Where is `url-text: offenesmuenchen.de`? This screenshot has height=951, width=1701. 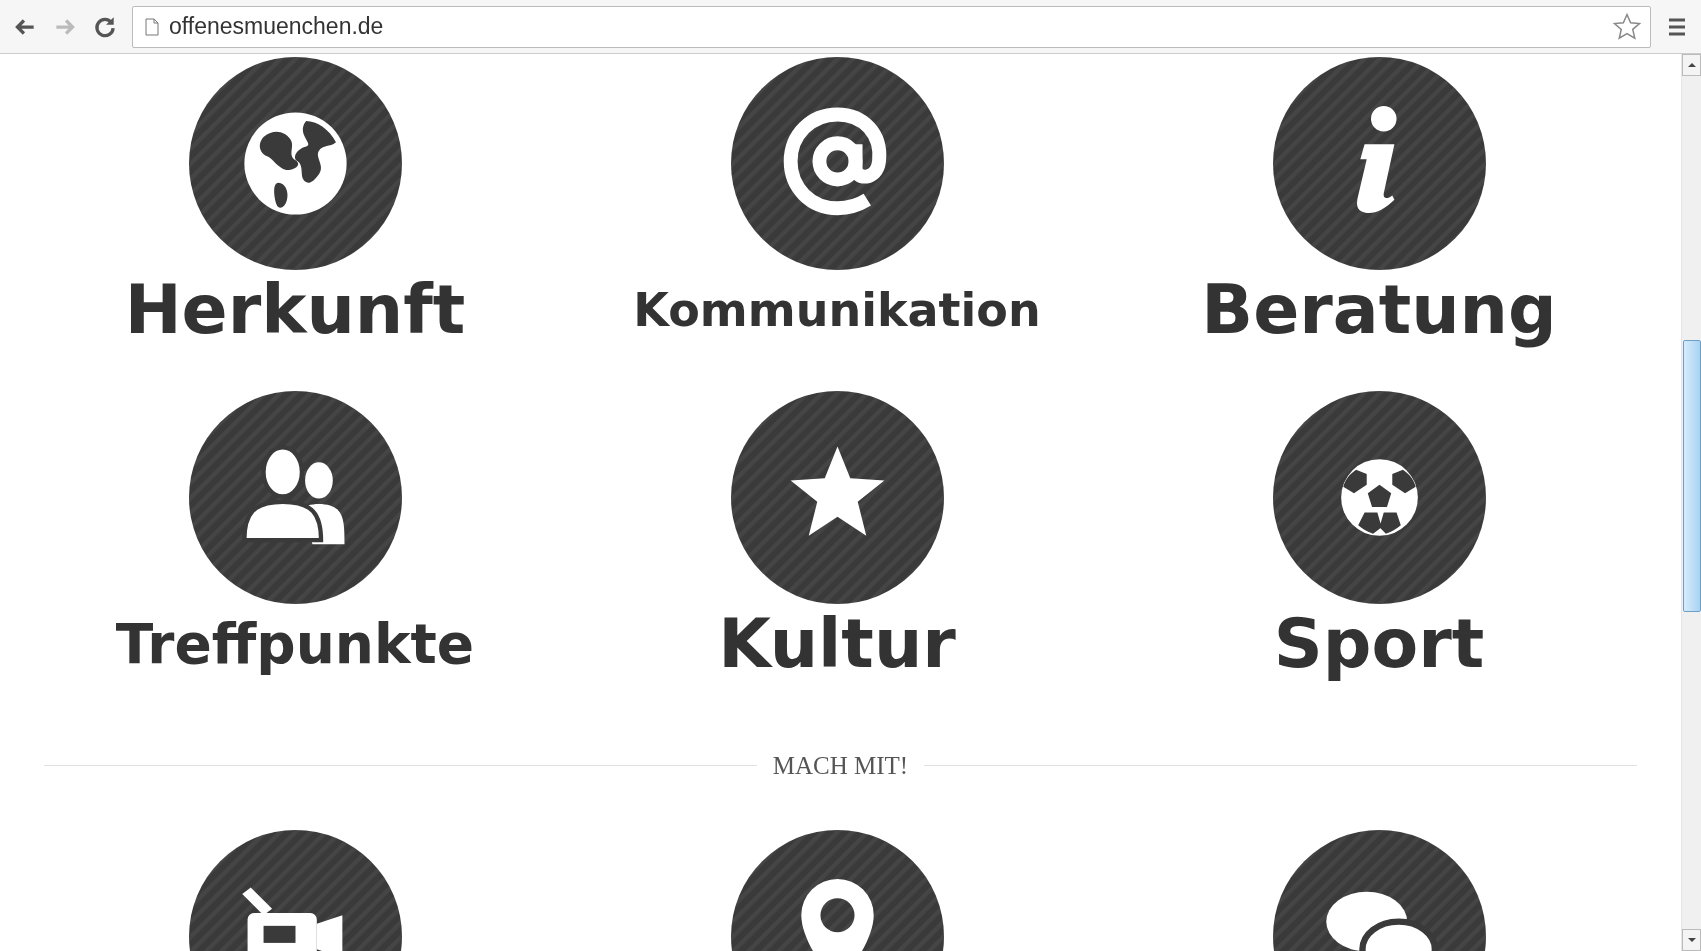
url-text: offenesmuenchen.de is located at coordinates (276, 26).